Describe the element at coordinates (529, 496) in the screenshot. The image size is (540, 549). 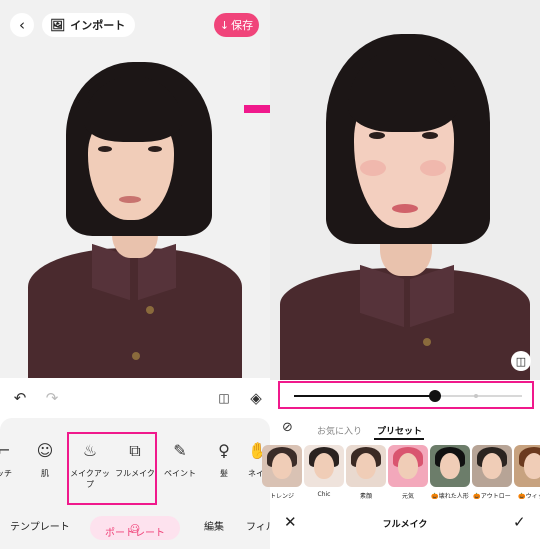
I see `preset-label: 🎃ウィッチ` at that location.